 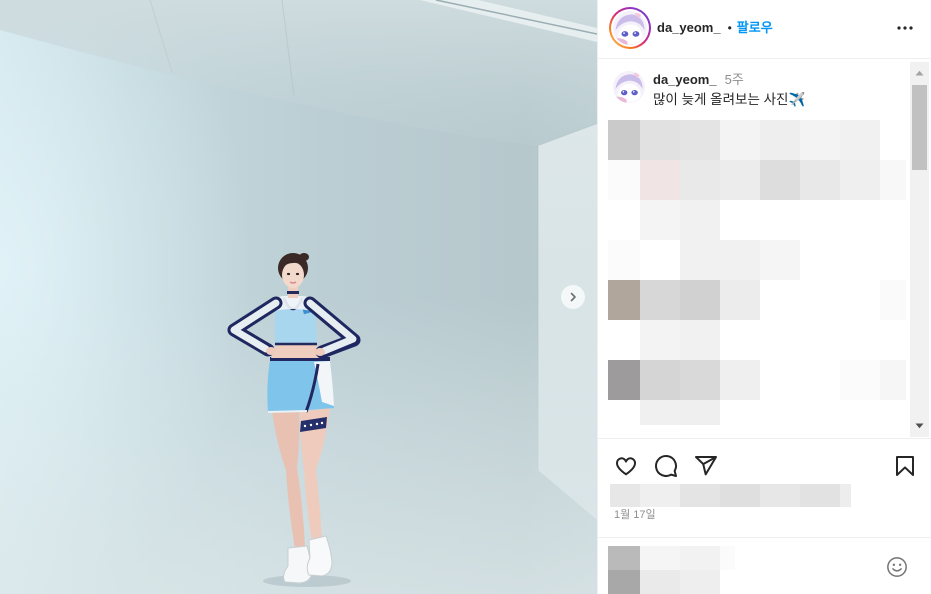 I want to click on comments-scrollbar, so click(x=919, y=249).